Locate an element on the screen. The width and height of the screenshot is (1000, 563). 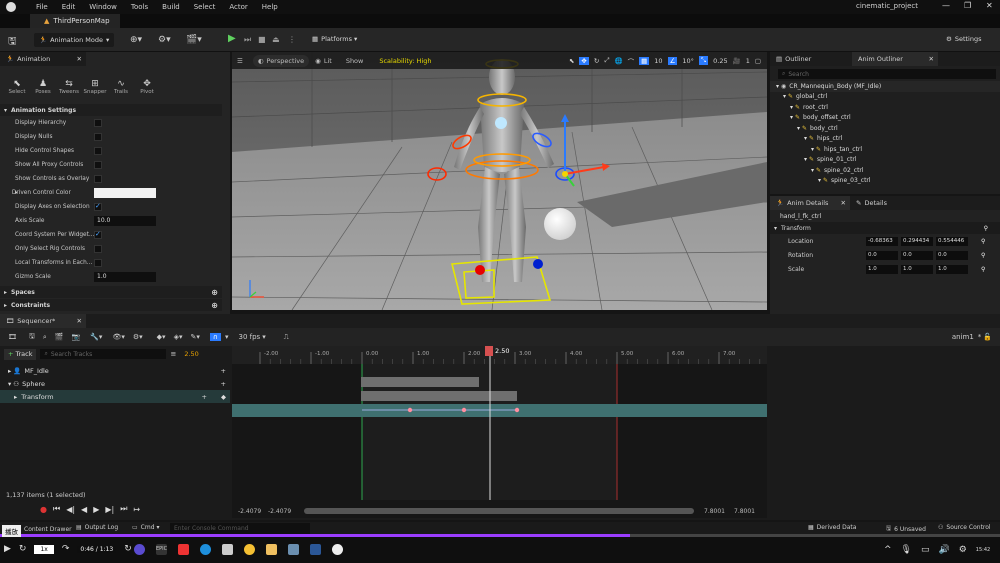
loop-icon: ↦ is located at coordinates (136, 509).